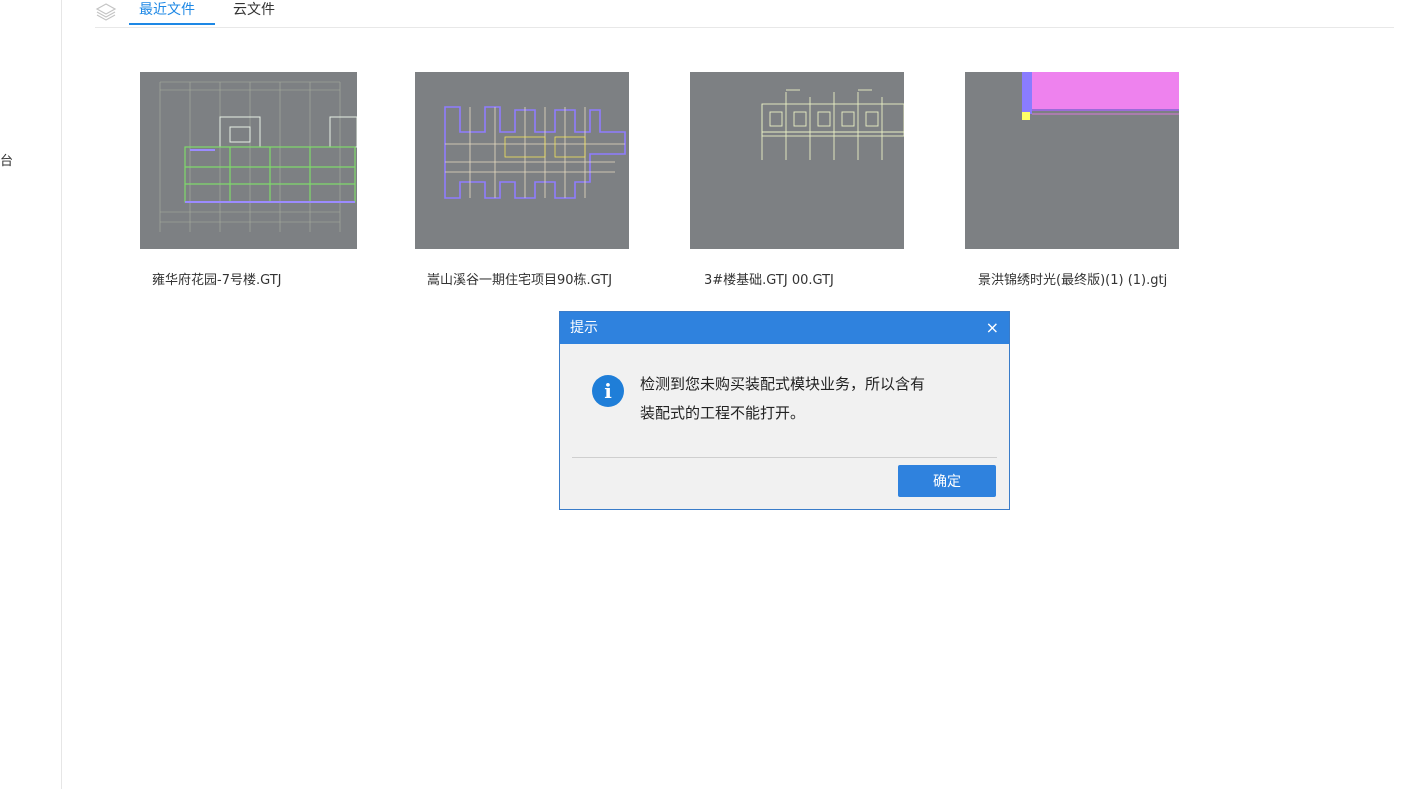 This screenshot has width=1406, height=789. Describe the element at coordinates (61, 394) in the screenshot. I see `sidebar-divider` at that location.